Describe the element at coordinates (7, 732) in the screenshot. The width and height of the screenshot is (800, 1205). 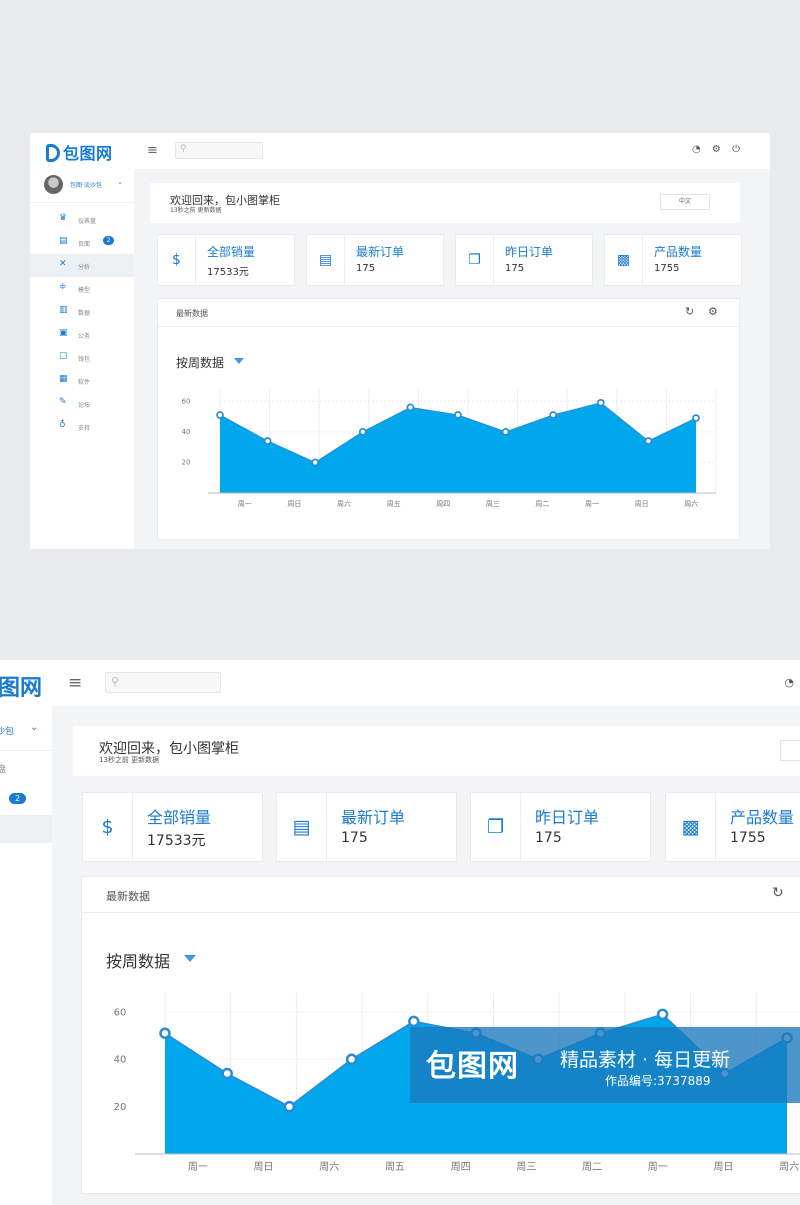
I see `user-name: 沙包` at that location.